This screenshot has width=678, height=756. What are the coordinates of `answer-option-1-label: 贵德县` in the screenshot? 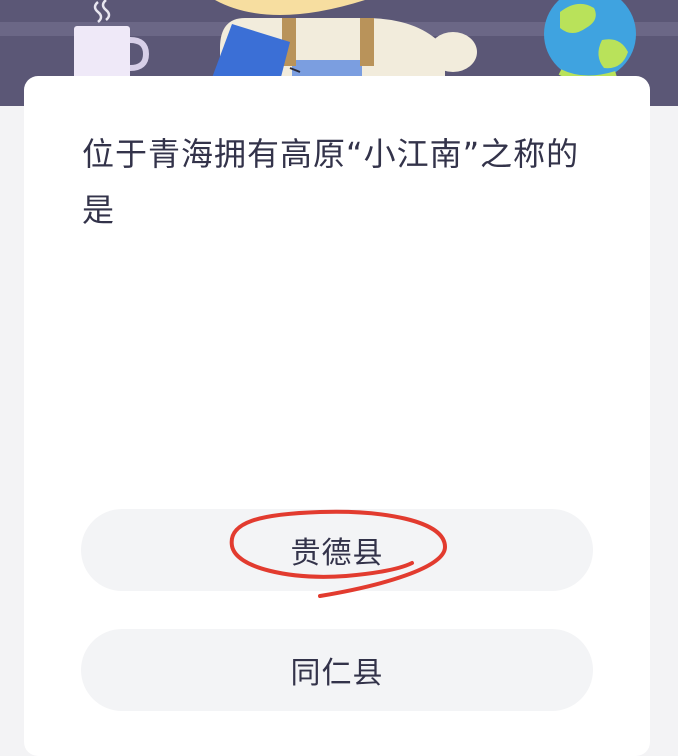 It's located at (337, 553).